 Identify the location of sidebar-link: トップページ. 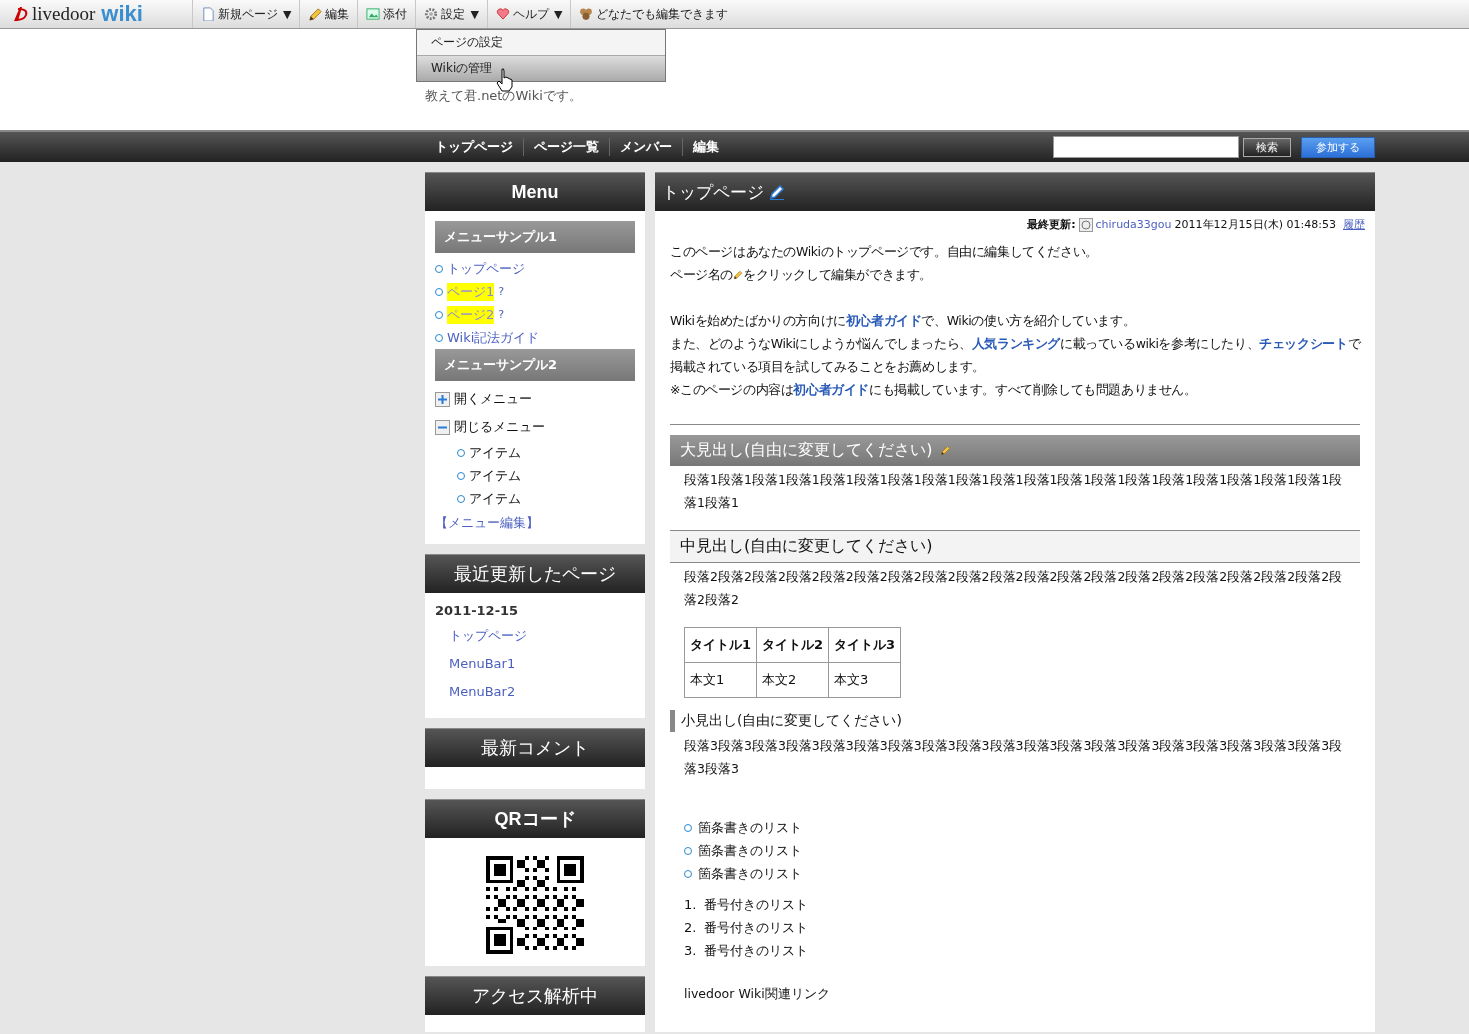
(486, 268).